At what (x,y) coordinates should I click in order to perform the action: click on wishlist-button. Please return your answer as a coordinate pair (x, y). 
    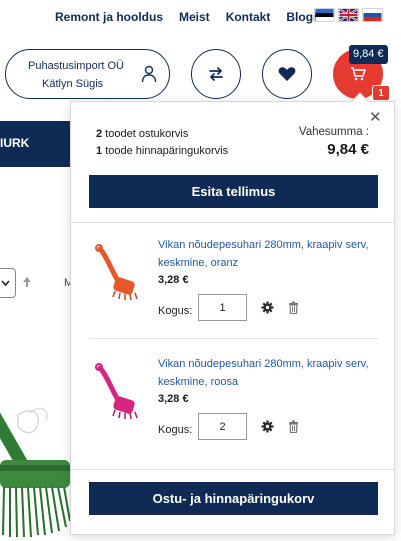
    Looking at the image, I should click on (287, 74).